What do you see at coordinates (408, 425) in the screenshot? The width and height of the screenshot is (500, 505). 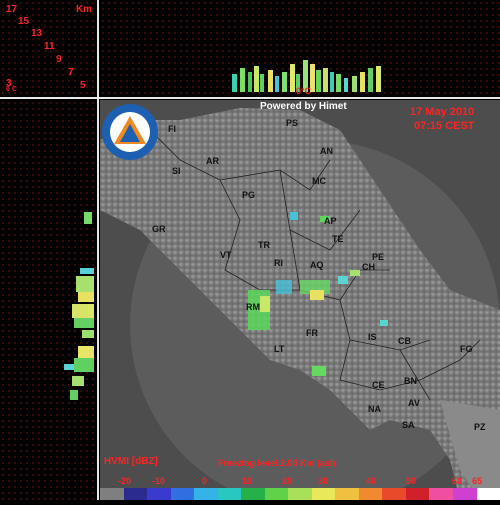 I see `city-label: SA` at bounding box center [408, 425].